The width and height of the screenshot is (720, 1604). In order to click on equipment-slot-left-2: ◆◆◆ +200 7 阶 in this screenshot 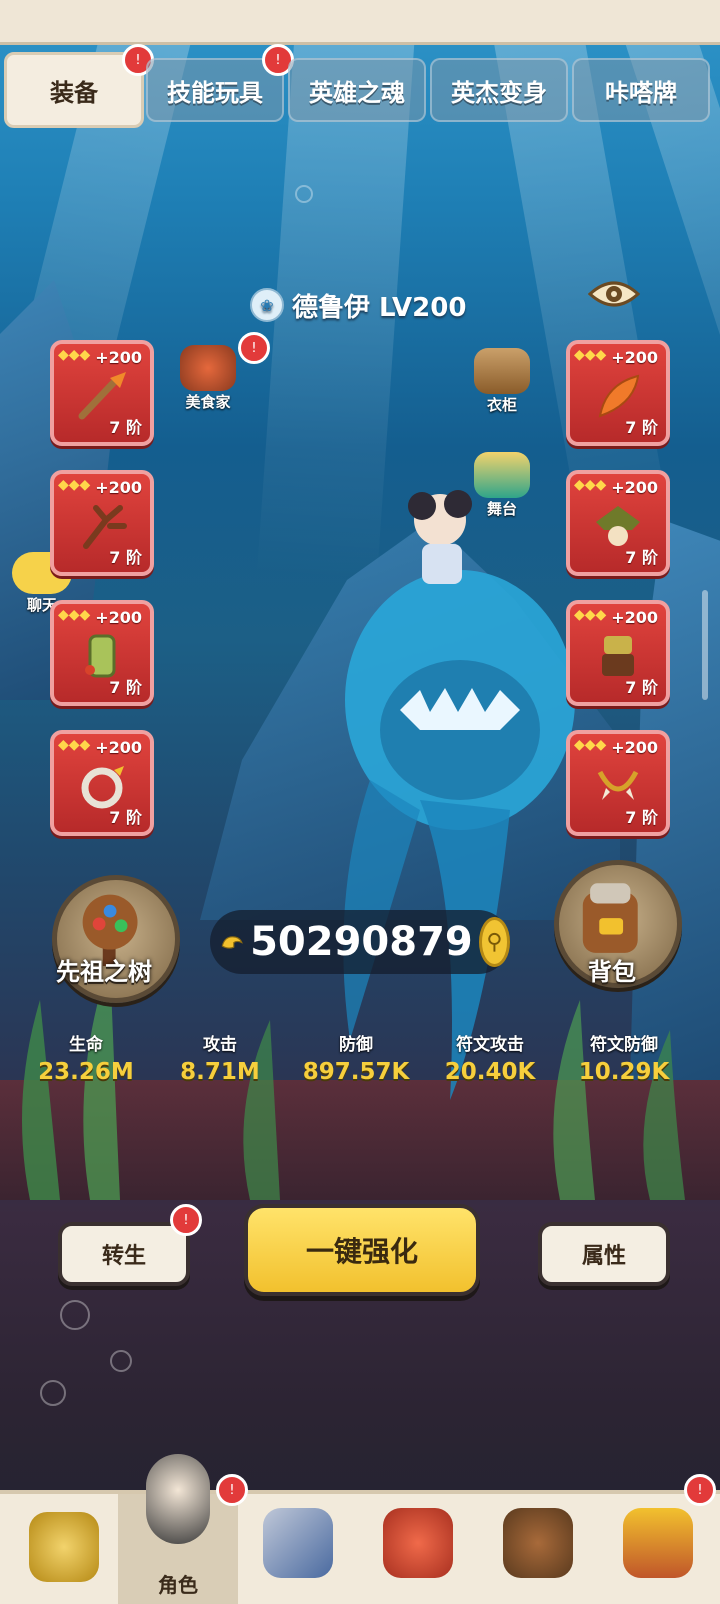, I will do `click(102, 523)`.